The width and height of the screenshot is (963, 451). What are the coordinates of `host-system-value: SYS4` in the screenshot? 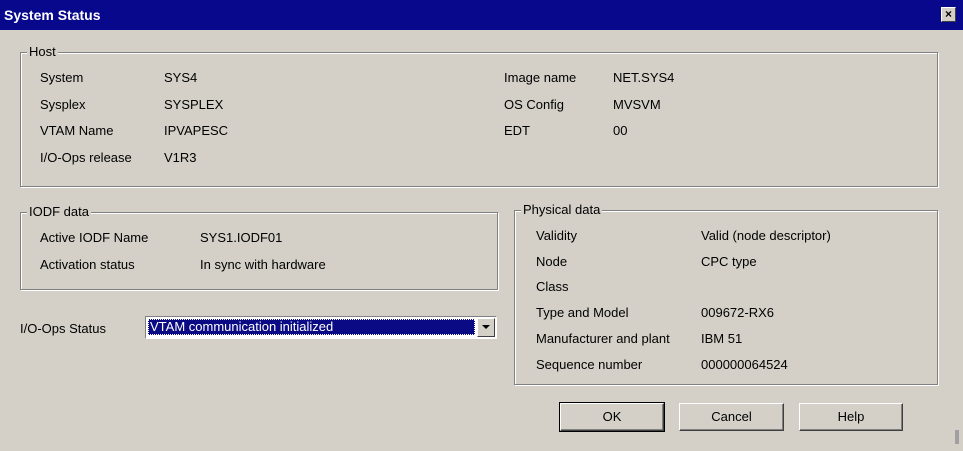 It's located at (181, 77).